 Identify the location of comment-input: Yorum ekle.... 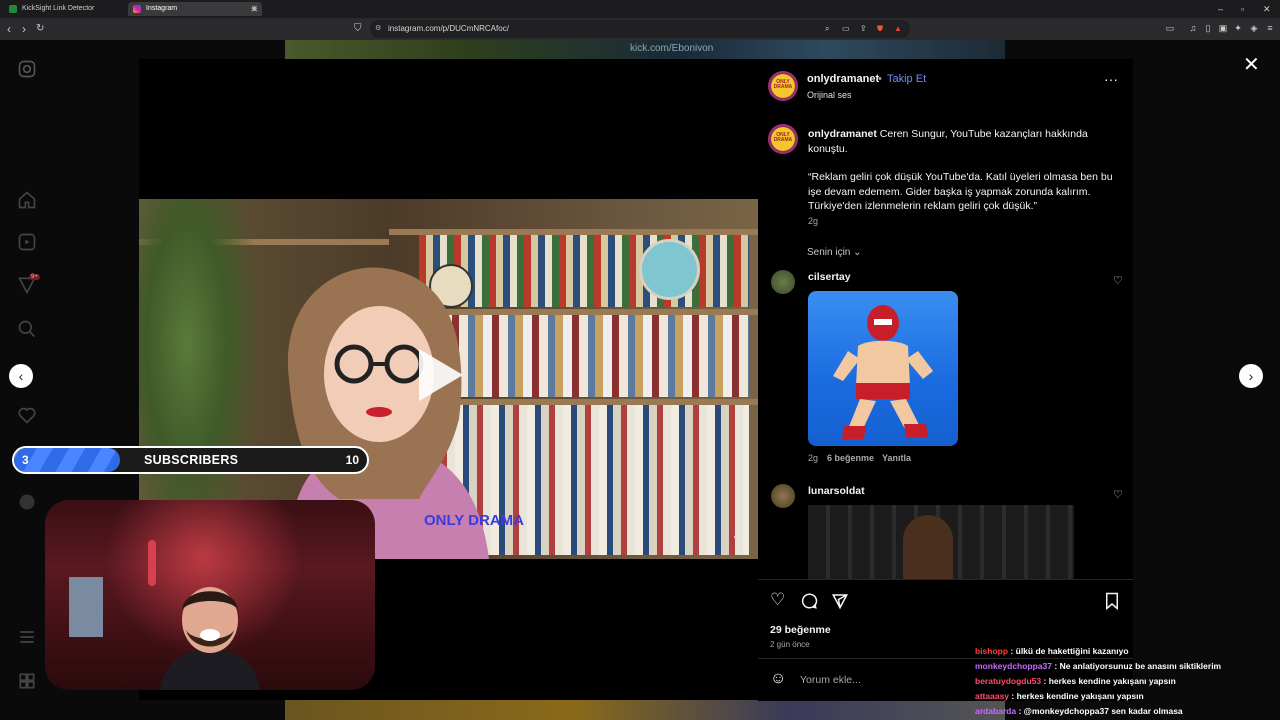
(830, 680).